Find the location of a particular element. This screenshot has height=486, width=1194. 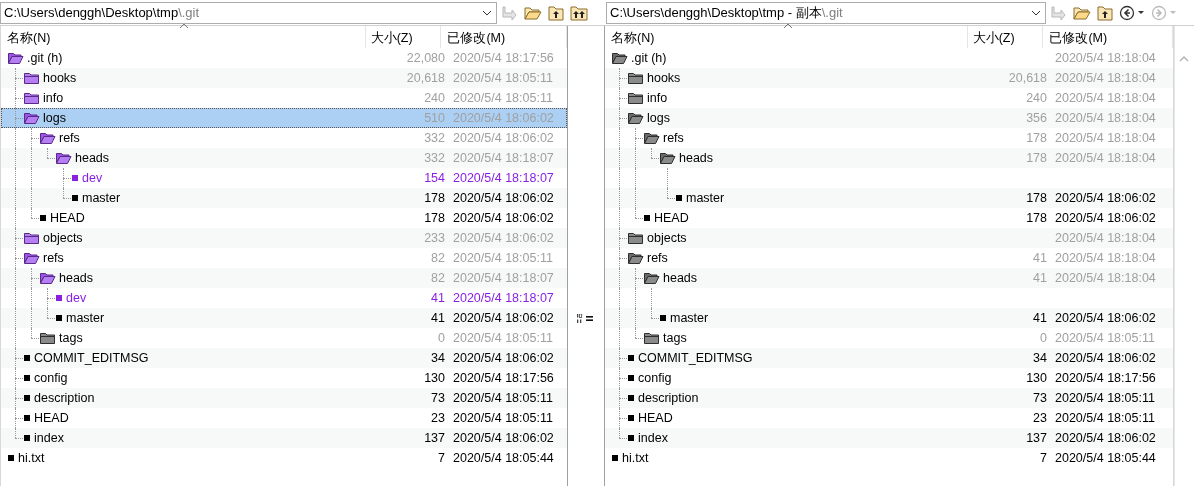

tree-row: objects 233 2020/5/4 18:06:02 is located at coordinates (284, 238).